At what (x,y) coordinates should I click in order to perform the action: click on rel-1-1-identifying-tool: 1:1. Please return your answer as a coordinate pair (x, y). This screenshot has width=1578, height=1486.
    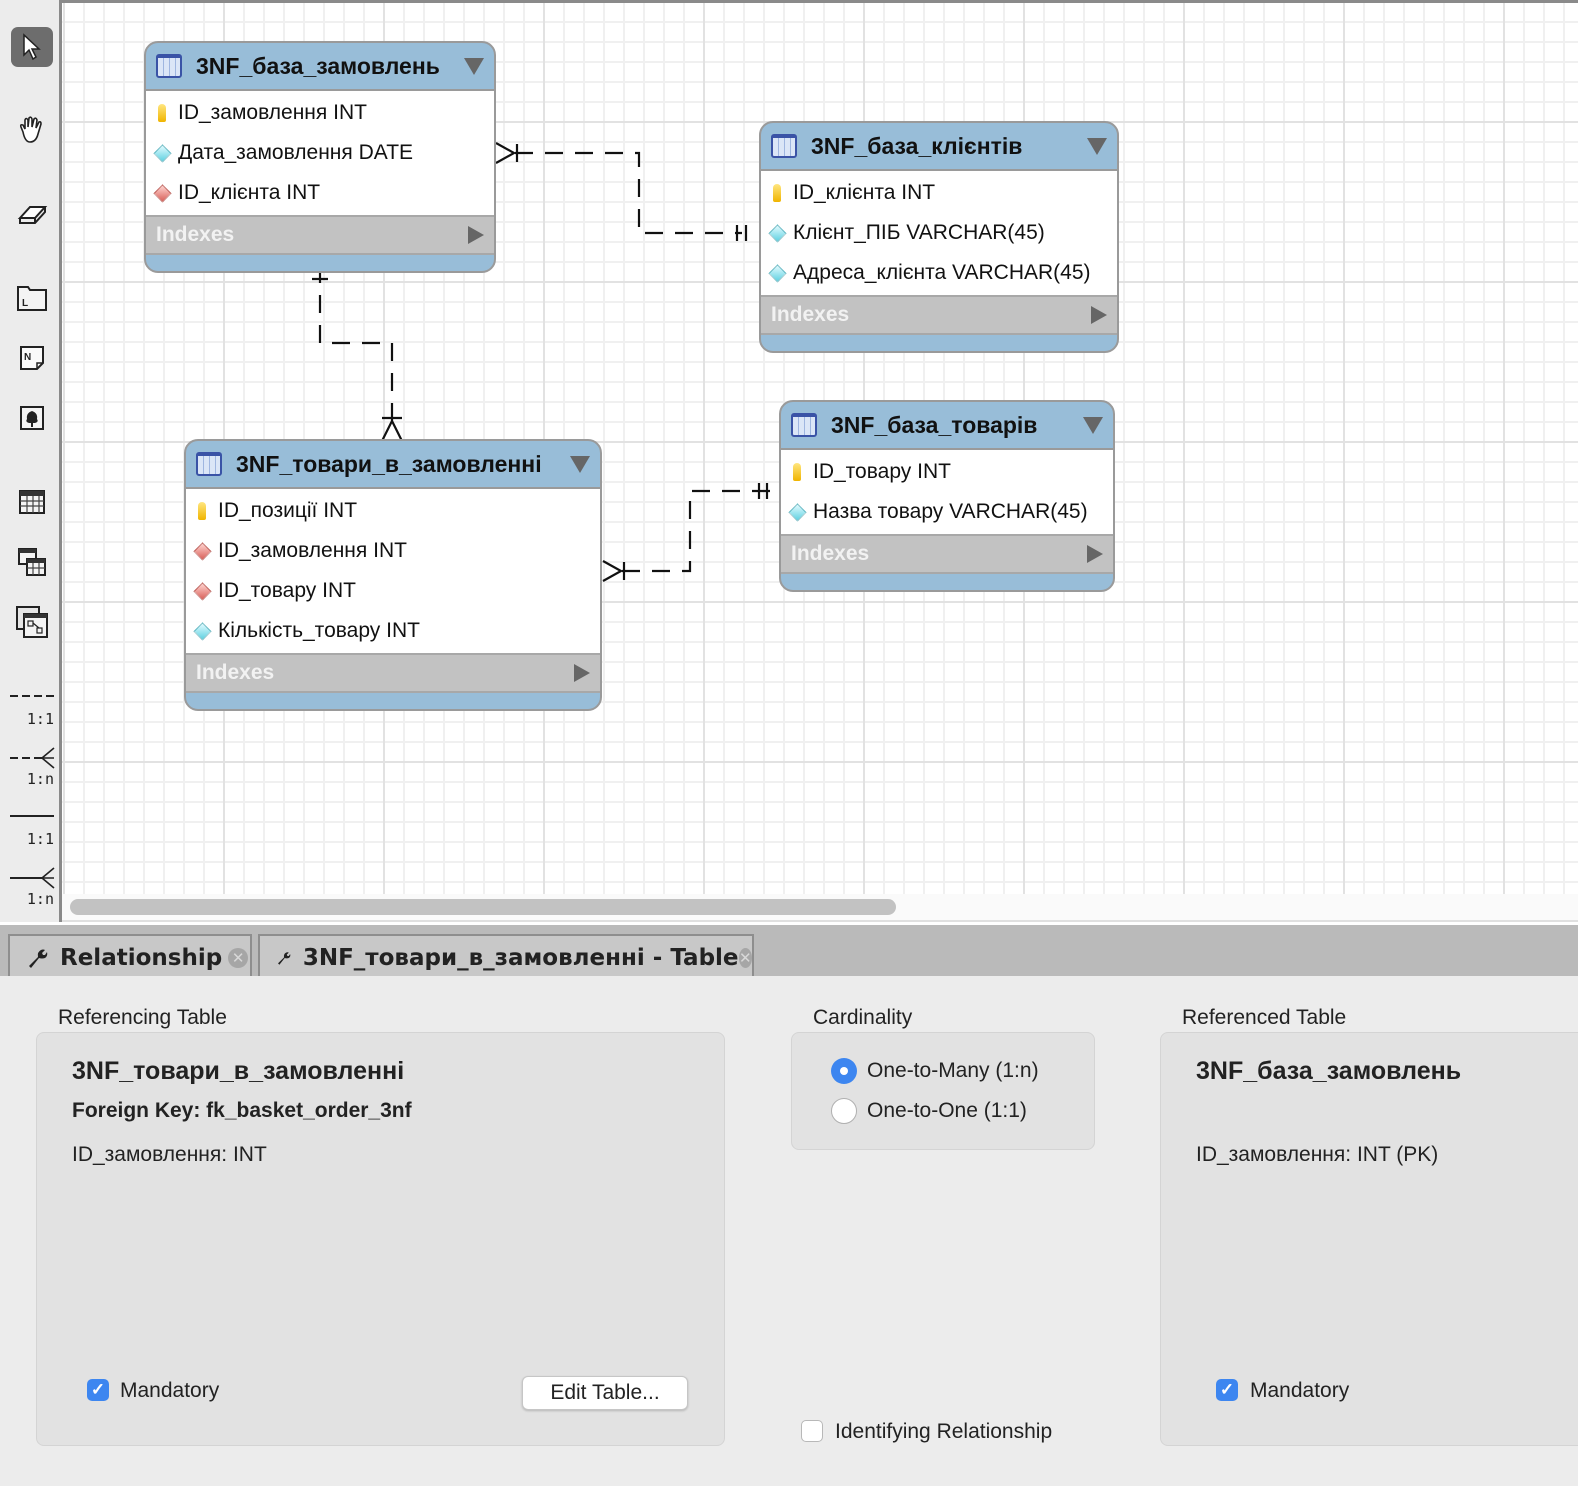
    Looking at the image, I should click on (32, 826).